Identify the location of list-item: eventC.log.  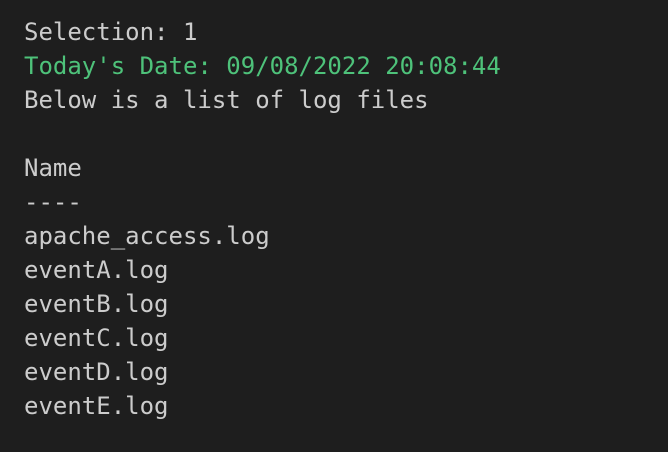
(96, 338).